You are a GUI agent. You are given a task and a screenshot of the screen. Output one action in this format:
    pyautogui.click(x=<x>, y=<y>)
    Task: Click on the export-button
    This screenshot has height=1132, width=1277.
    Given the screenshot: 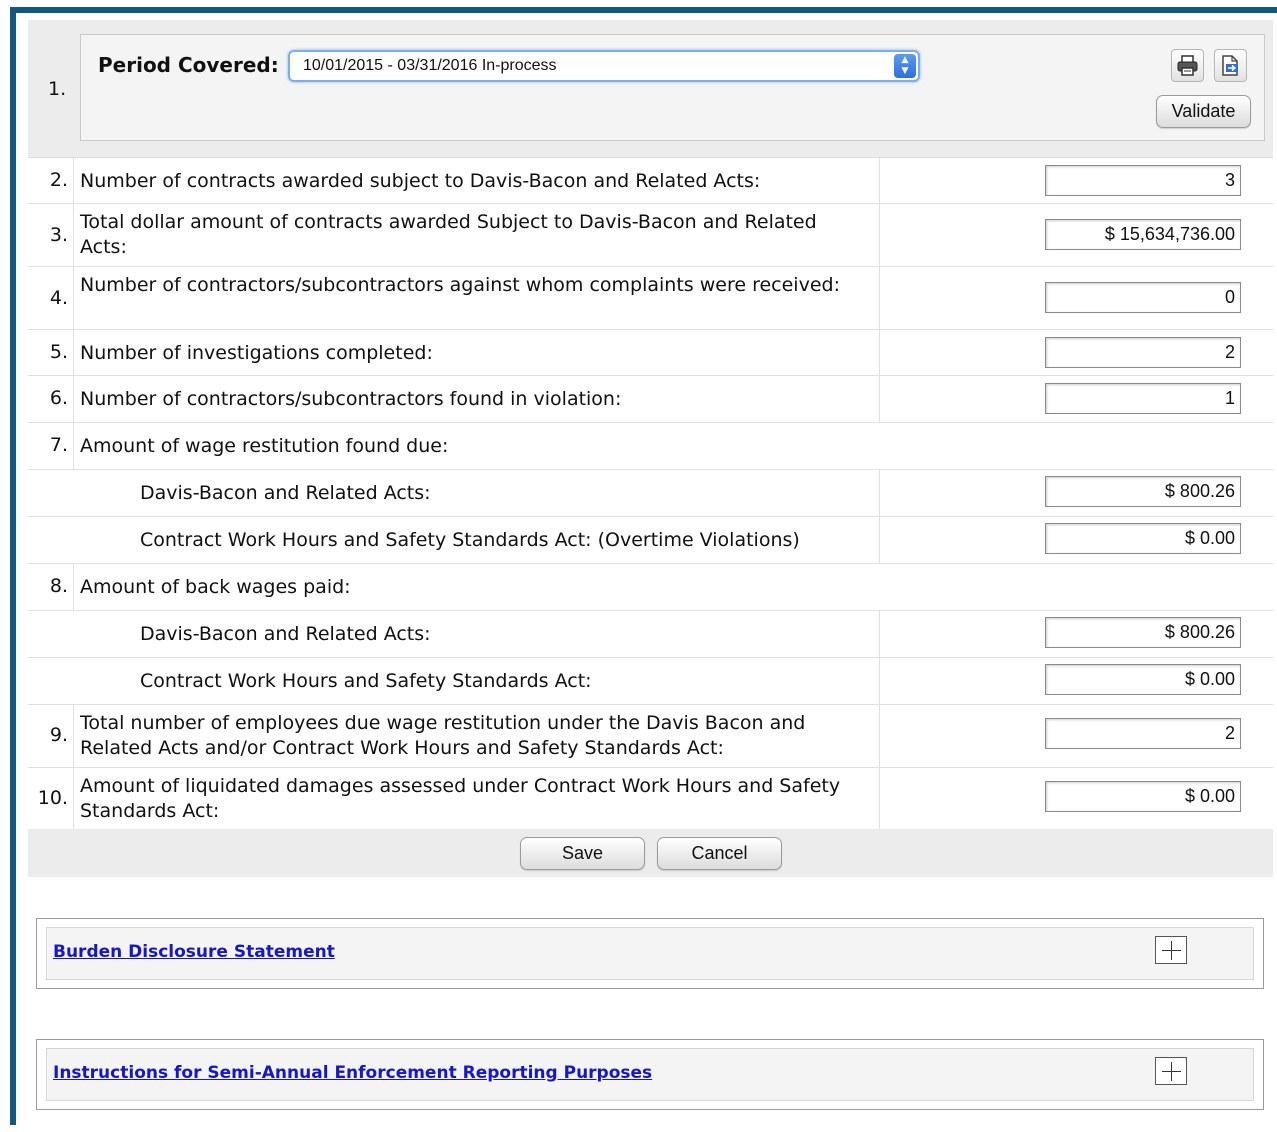 What is the action you would take?
    pyautogui.click(x=1230, y=65)
    